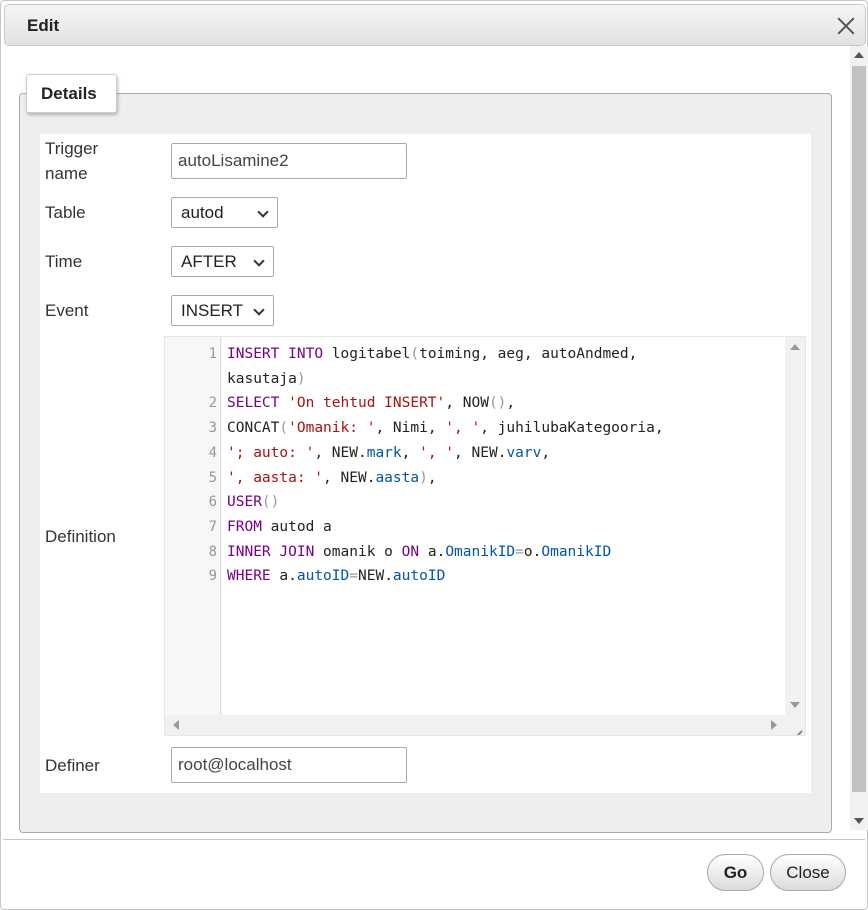 The image size is (868, 910). What do you see at coordinates (212, 526) in the screenshot?
I see `line-number: 7` at bounding box center [212, 526].